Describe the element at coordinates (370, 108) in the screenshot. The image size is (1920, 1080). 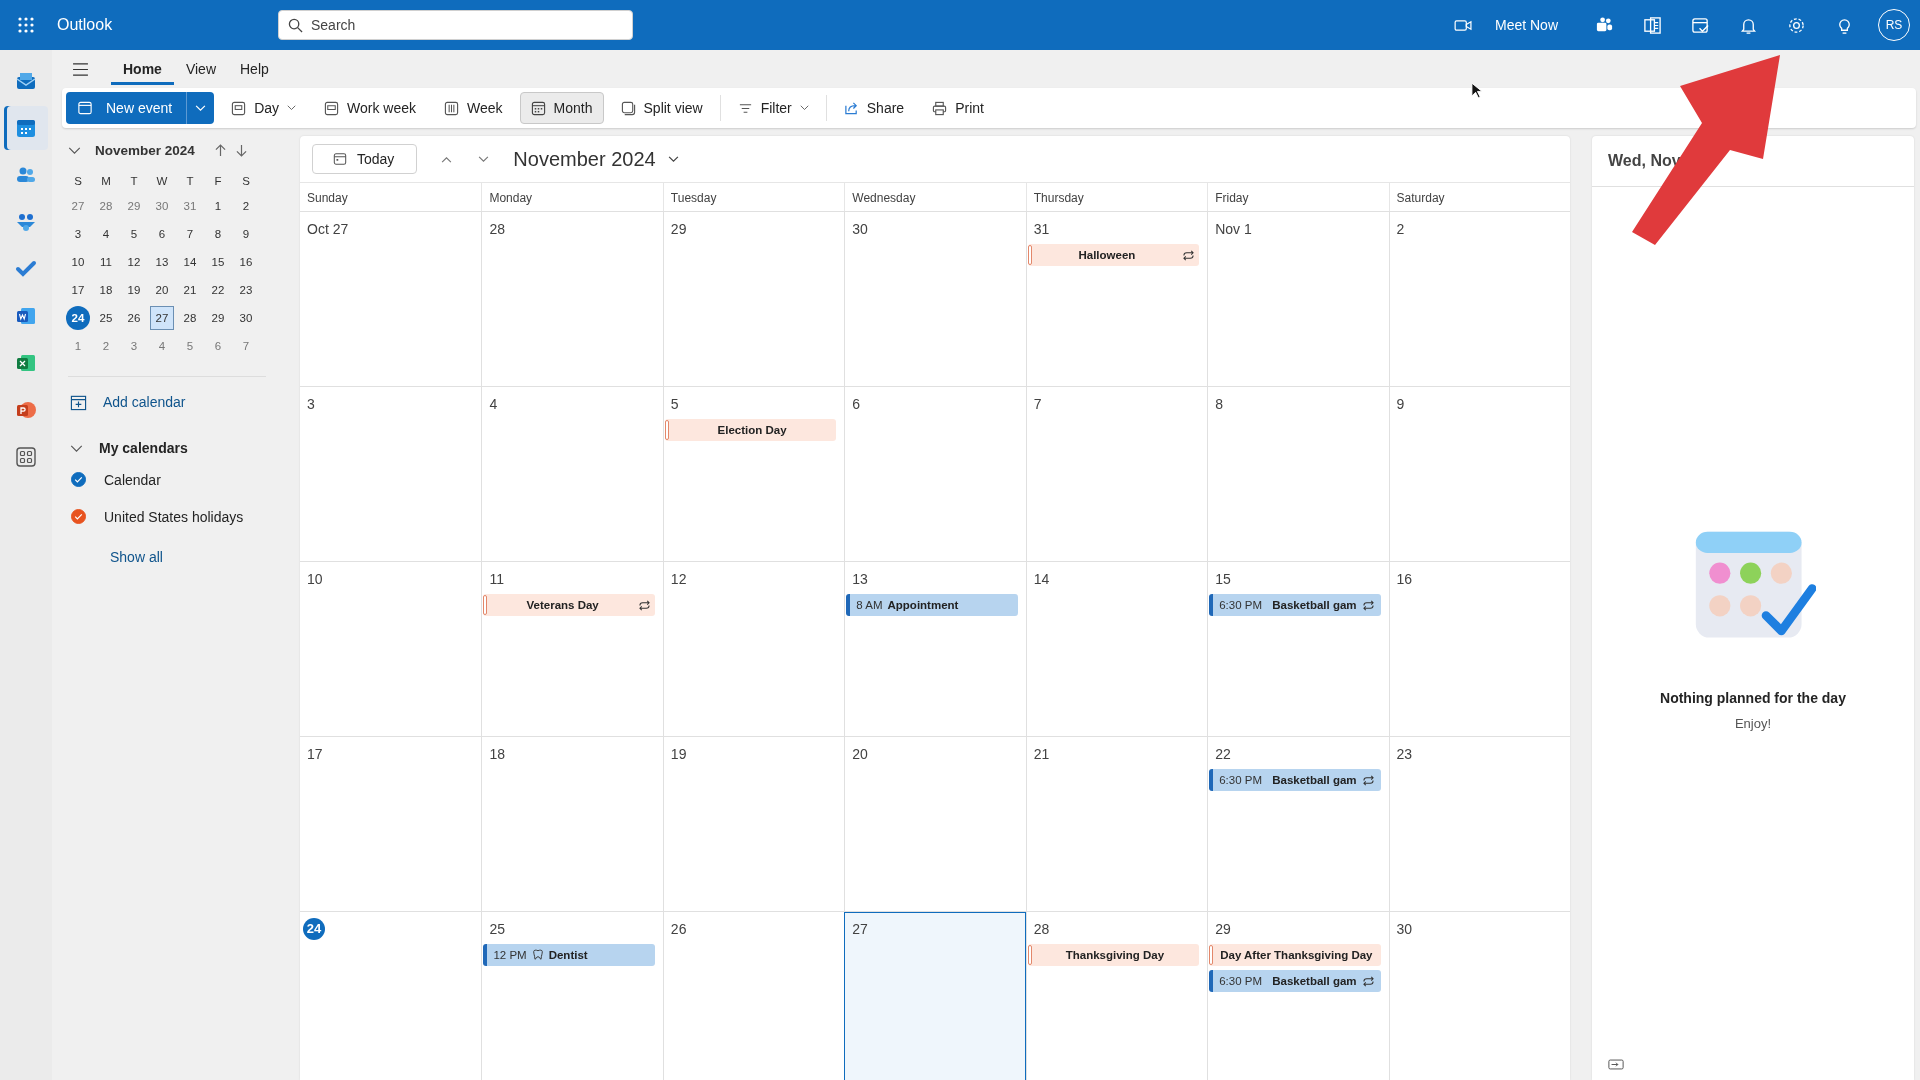
I see `toolbar-button: Work week` at that location.